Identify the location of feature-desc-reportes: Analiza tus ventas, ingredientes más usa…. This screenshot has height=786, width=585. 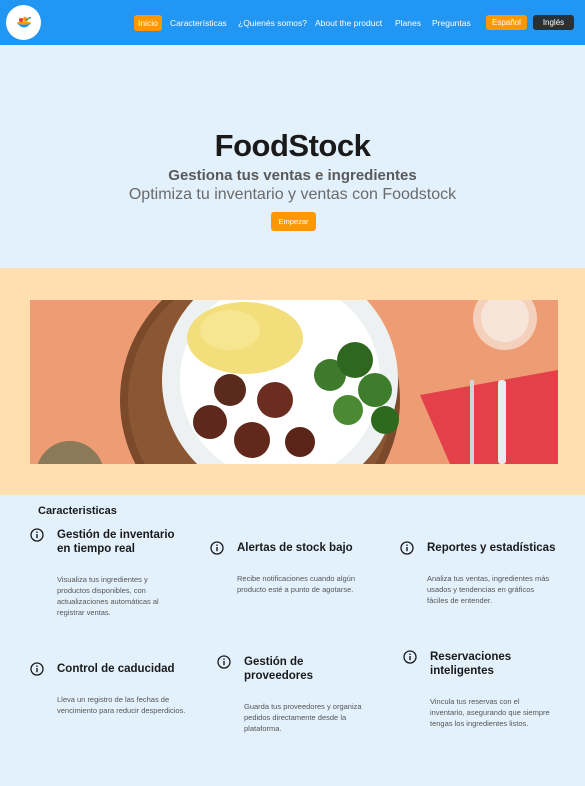
(488, 589).